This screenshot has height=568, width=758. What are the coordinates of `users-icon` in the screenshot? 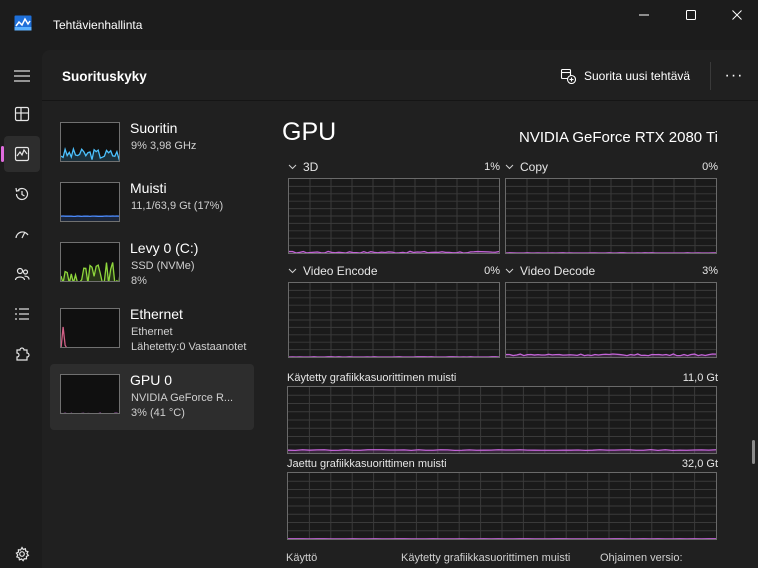 It's located at (22, 274).